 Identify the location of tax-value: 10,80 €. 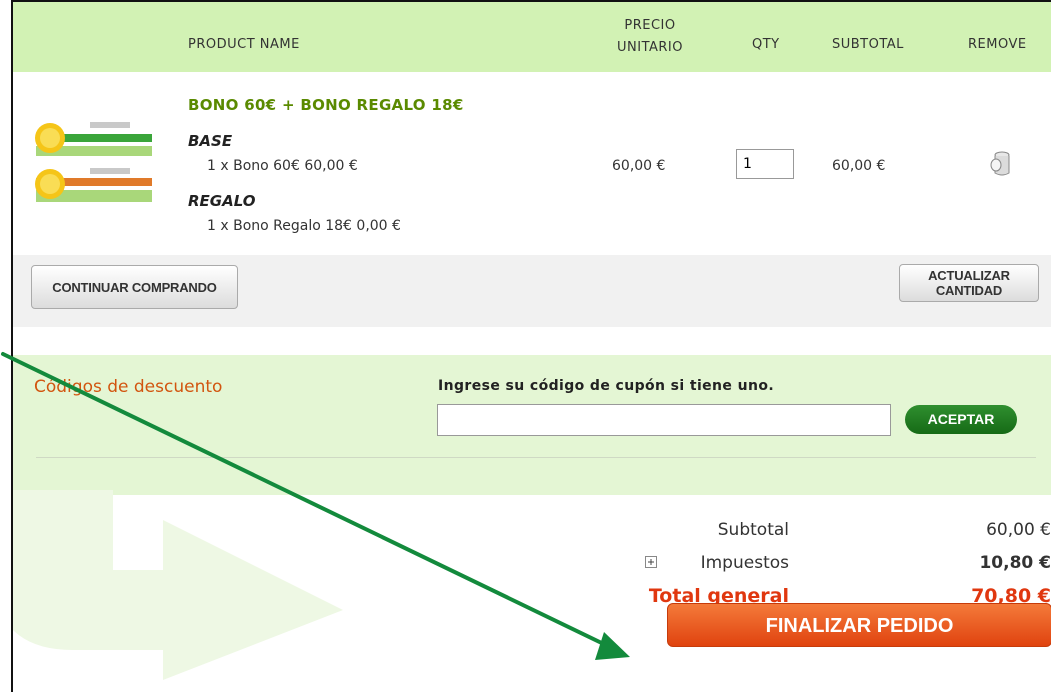
(1015, 563).